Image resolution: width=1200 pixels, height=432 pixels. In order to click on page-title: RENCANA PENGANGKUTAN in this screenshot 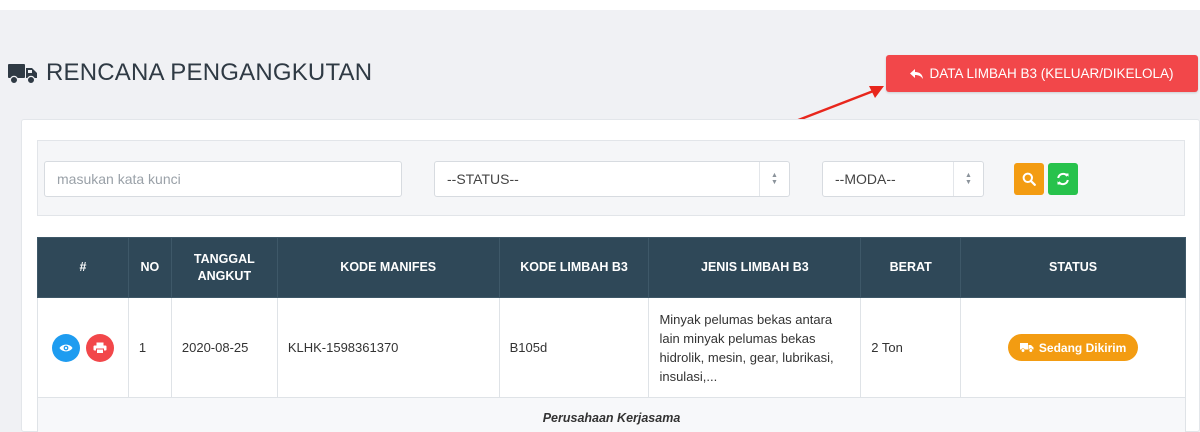, I will do `click(190, 73)`.